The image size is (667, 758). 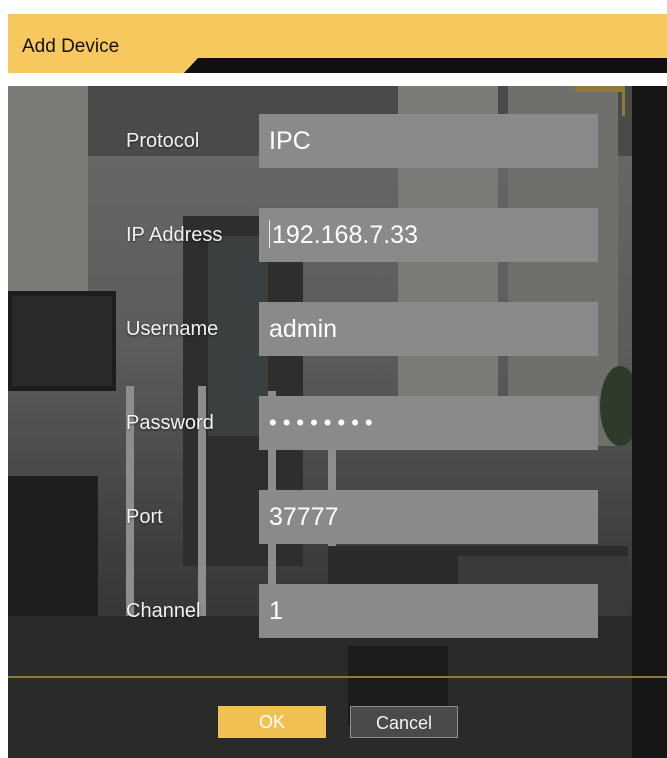 What do you see at coordinates (428, 329) in the screenshot?
I see `username-input: admin` at bounding box center [428, 329].